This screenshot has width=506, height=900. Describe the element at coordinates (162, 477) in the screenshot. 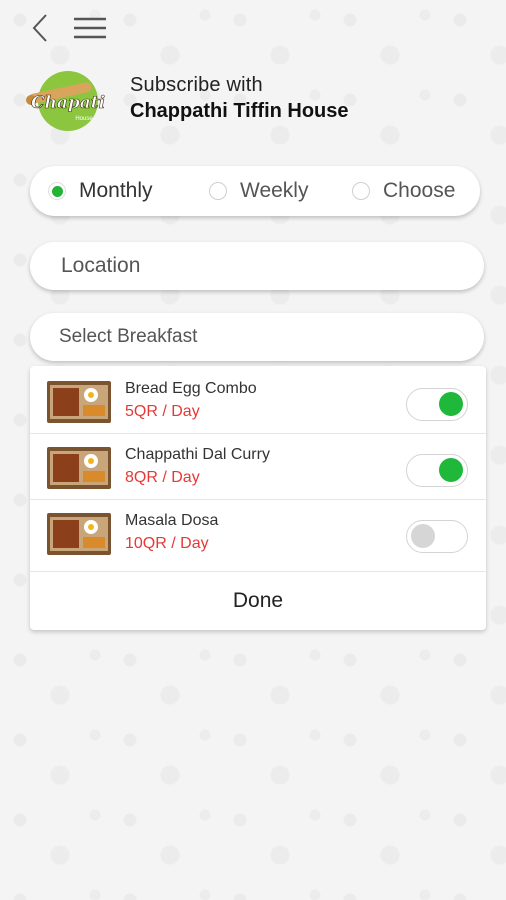

I see `item-price: 8QR / Day` at that location.